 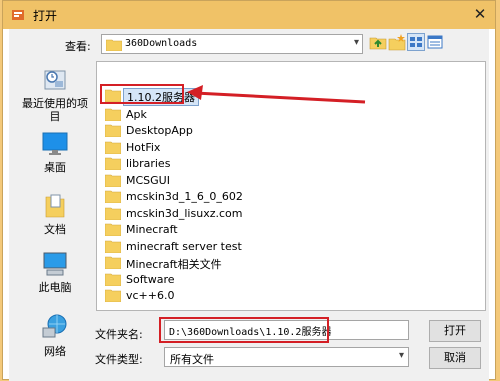 What do you see at coordinates (205, 148) in the screenshot?
I see `list-item: HotFix` at bounding box center [205, 148].